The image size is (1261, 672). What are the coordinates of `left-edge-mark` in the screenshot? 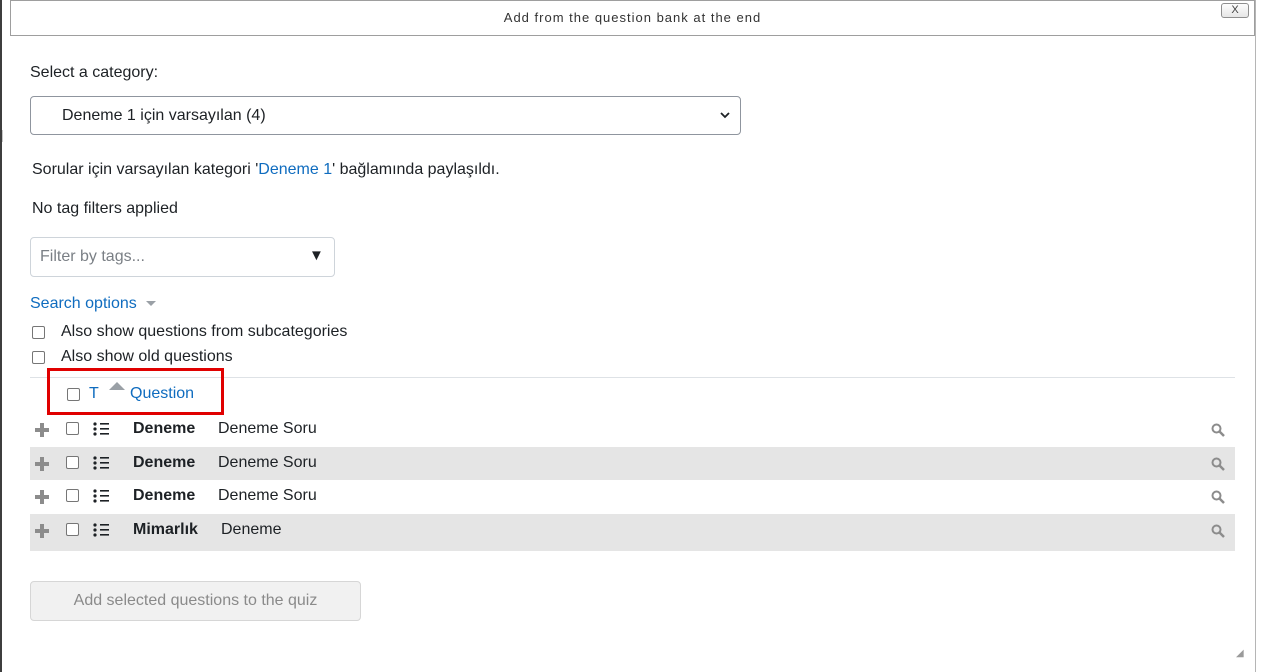 It's located at (4, 136).